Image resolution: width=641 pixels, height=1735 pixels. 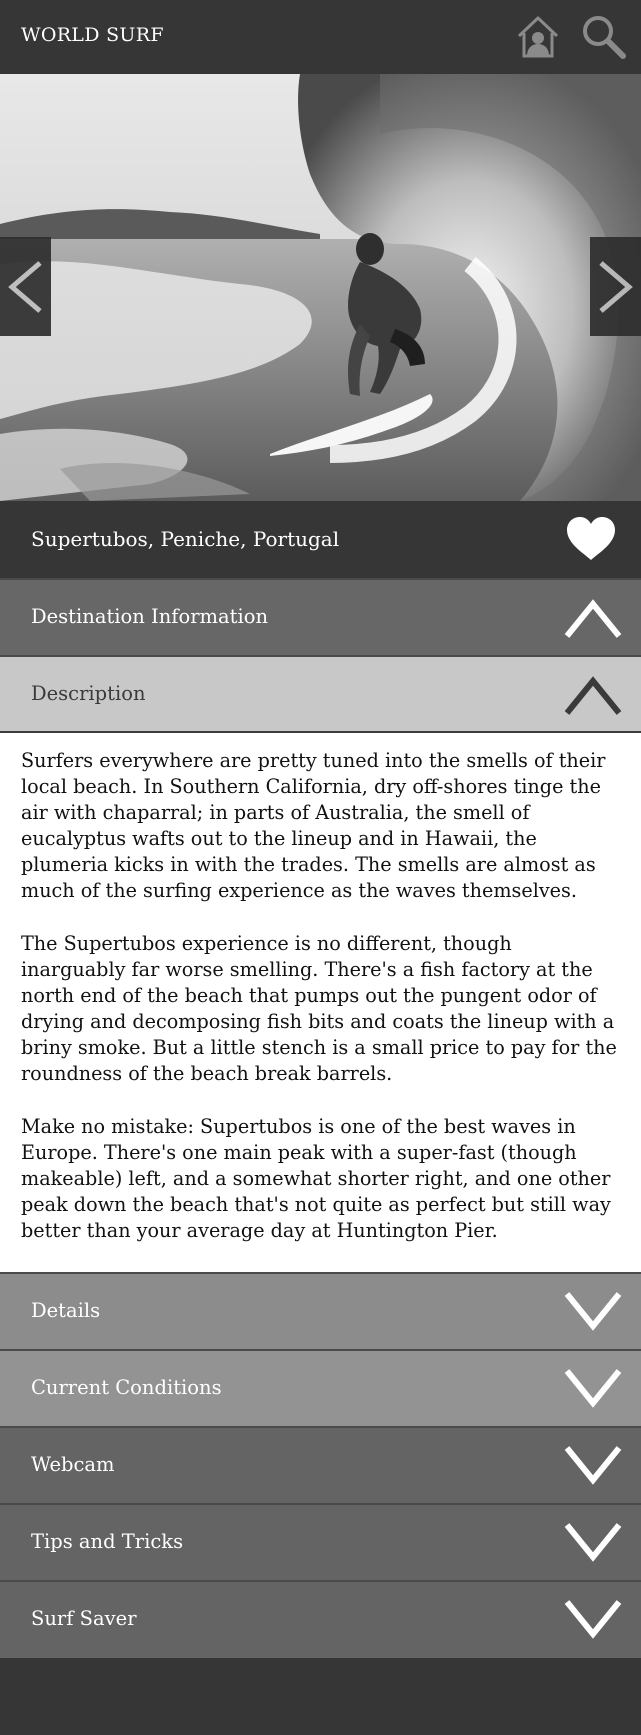 I want to click on app-title: WORLD SURF, so click(x=92, y=35).